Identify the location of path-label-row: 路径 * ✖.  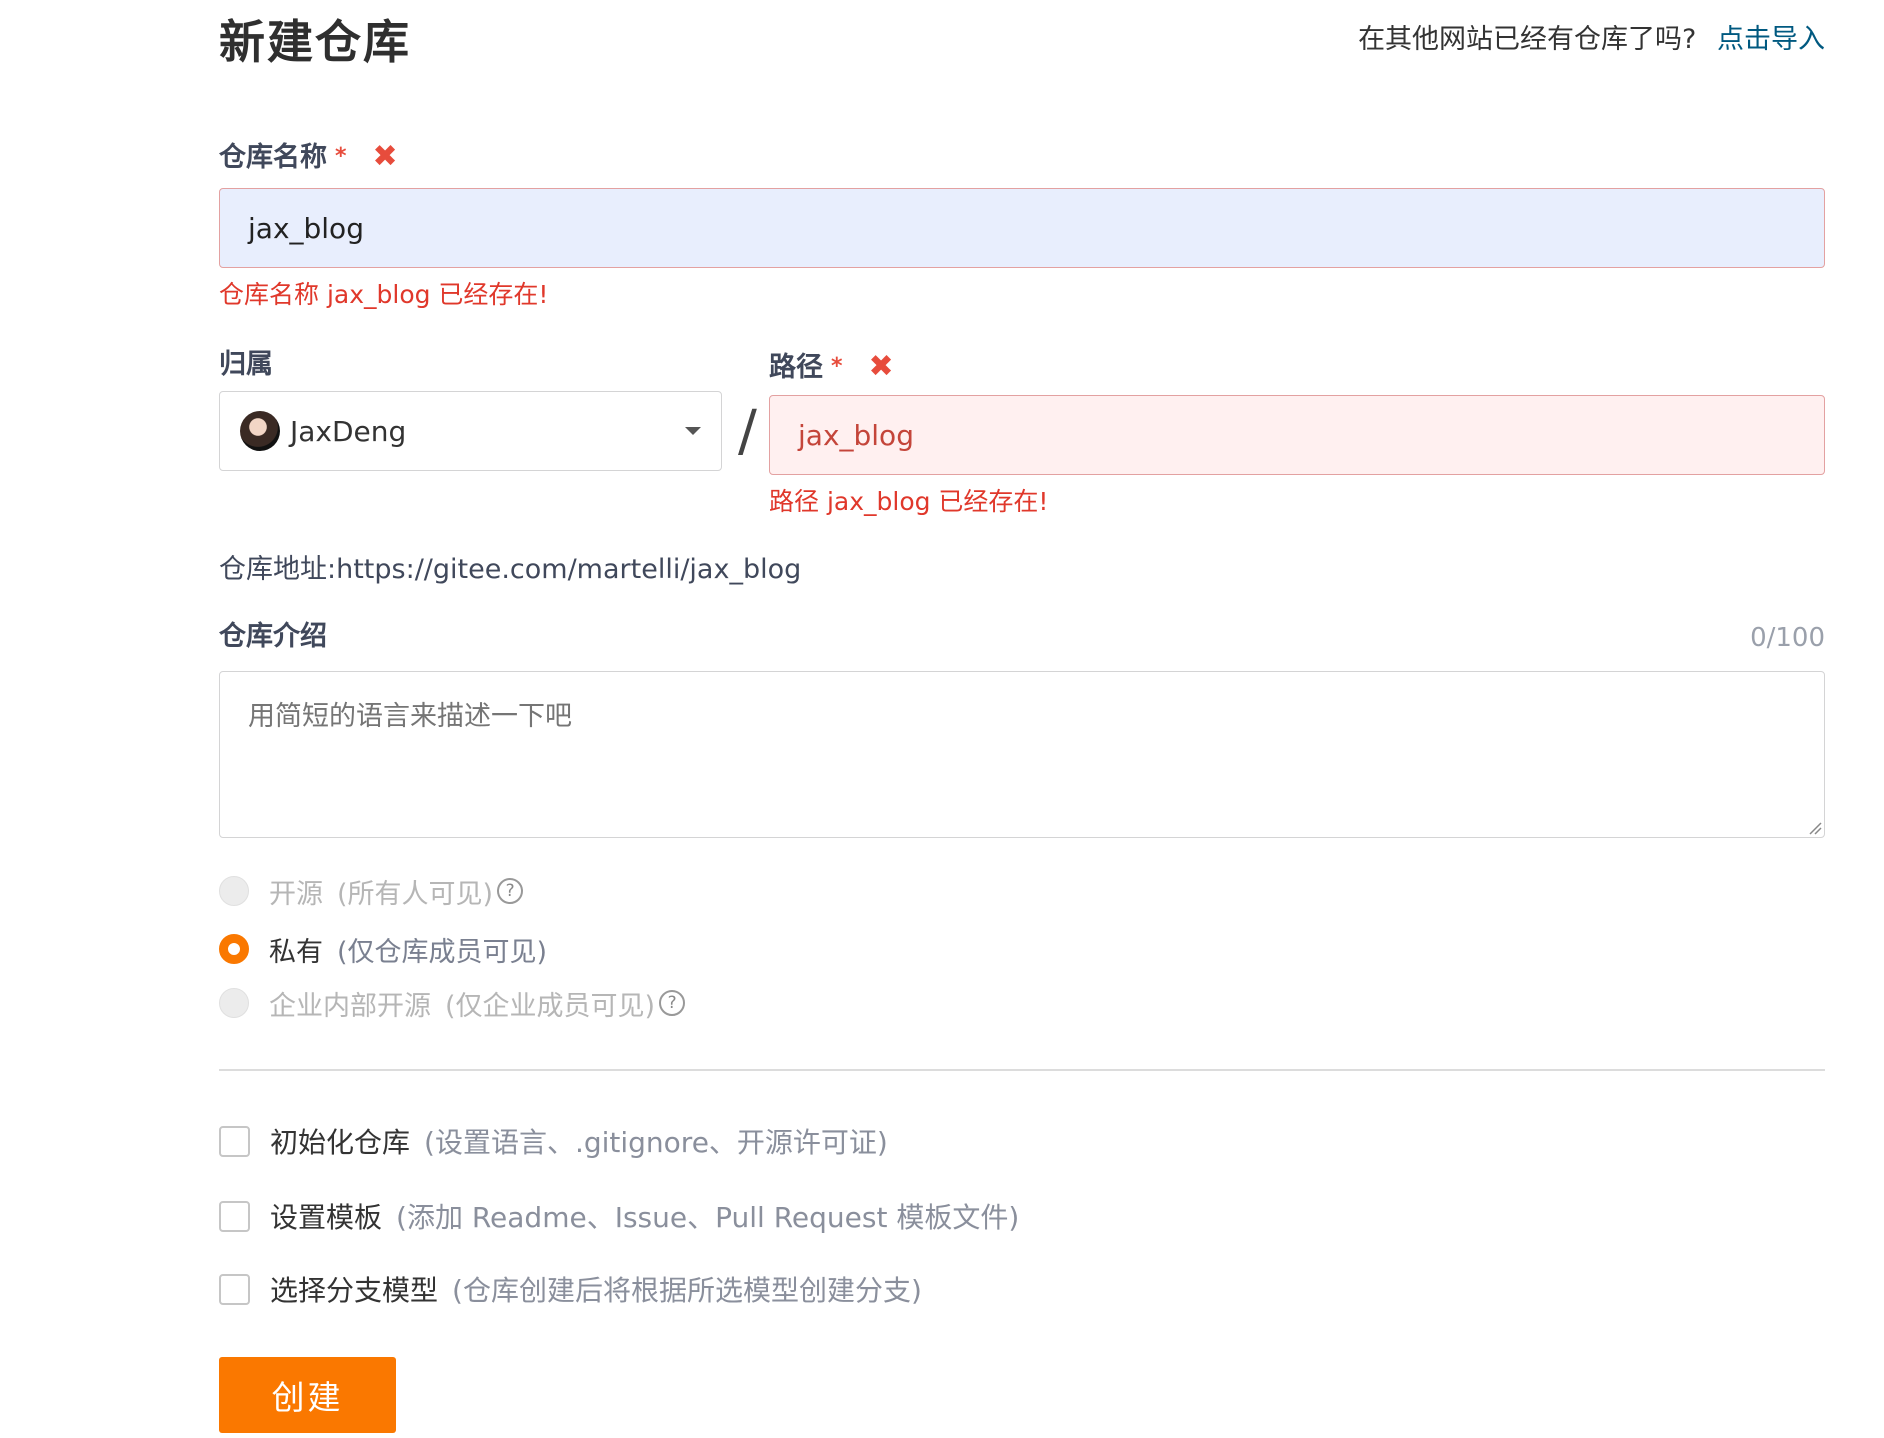
(831, 367).